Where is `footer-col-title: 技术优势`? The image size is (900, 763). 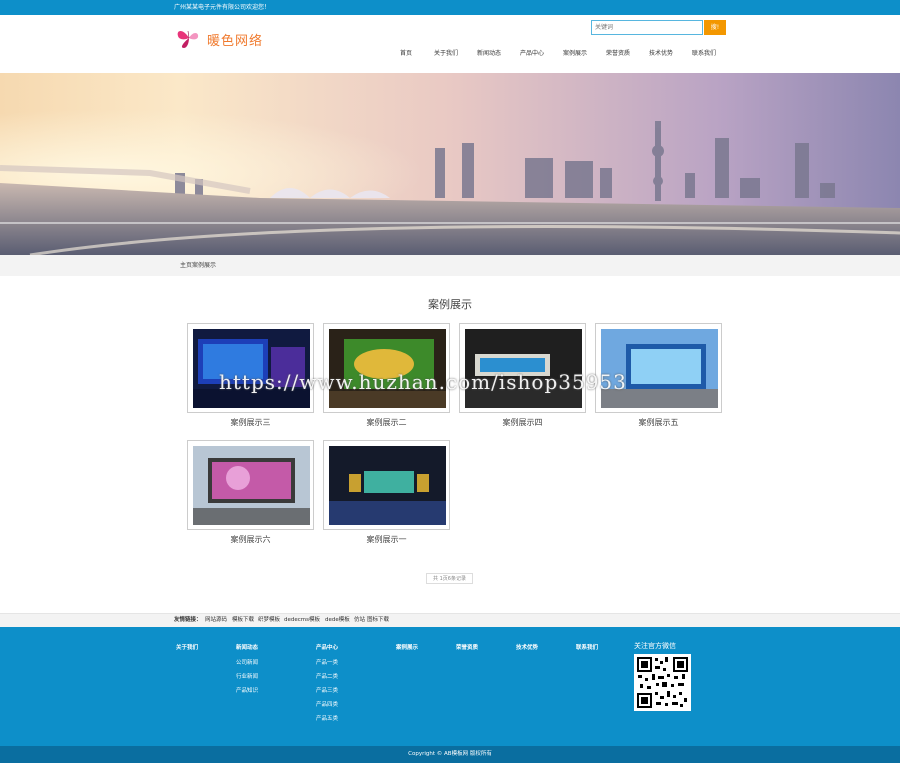 footer-col-title: 技术优势 is located at coordinates (527, 647).